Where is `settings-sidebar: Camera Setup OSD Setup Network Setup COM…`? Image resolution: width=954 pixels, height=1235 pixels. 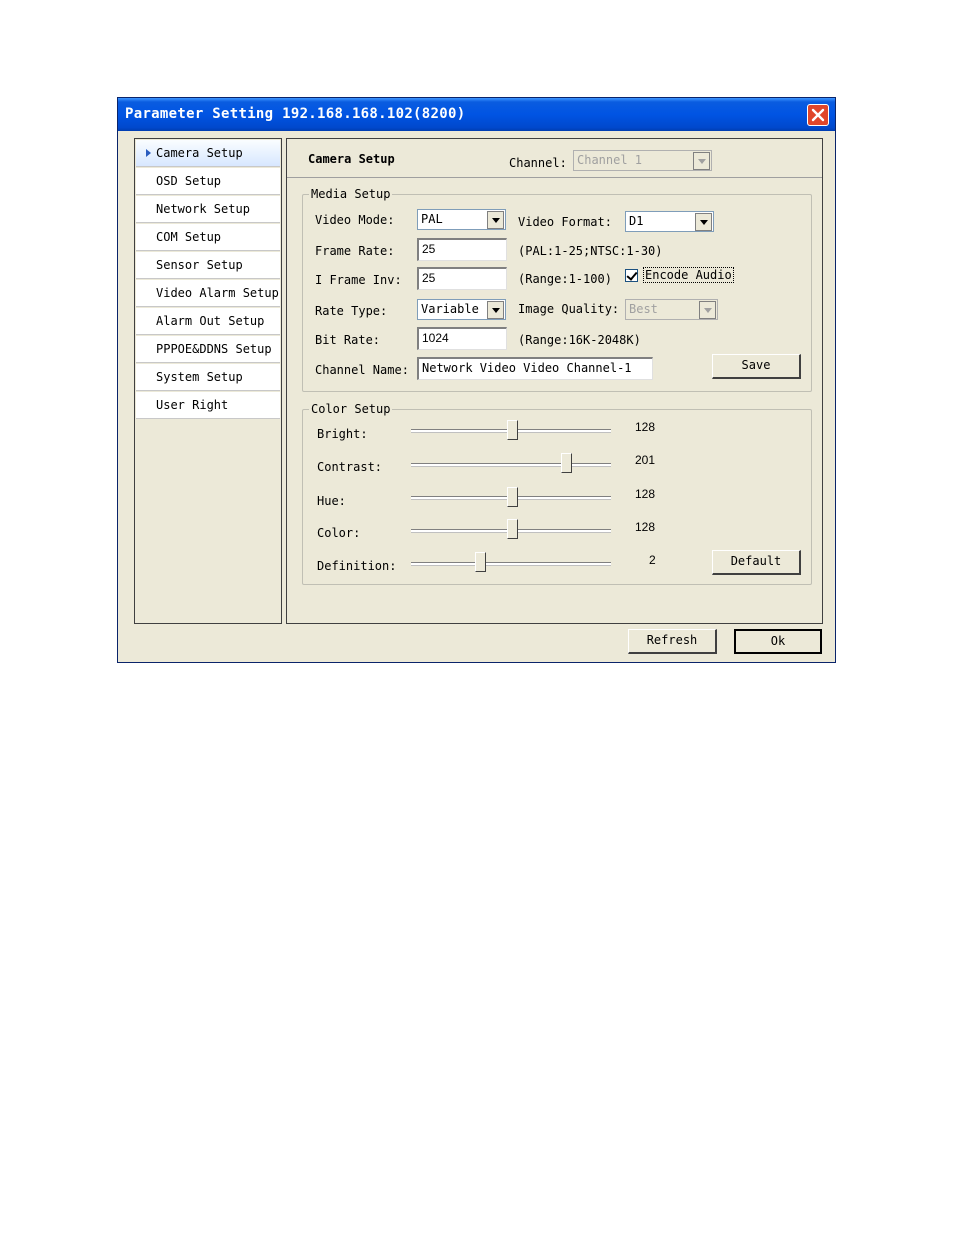
settings-sidebar: Camera Setup OSD Setup Network Setup COM… is located at coordinates (208, 381).